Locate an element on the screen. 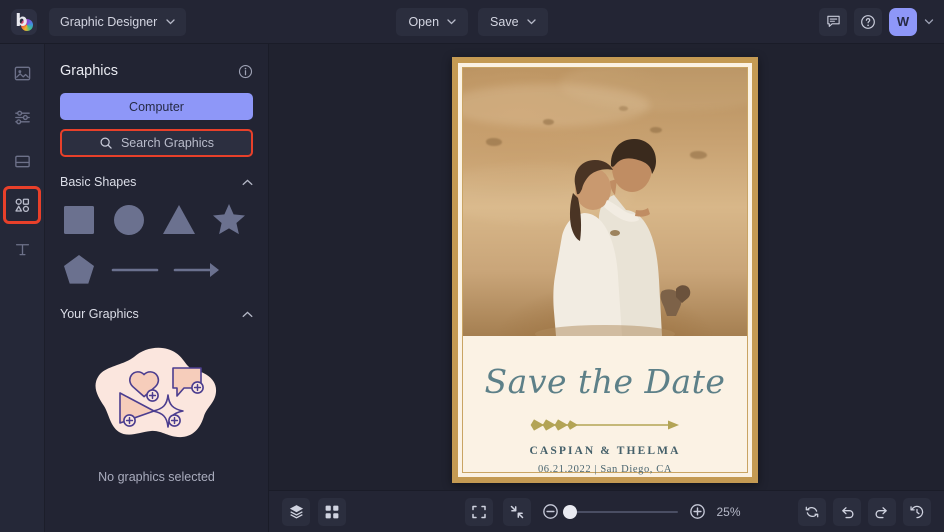  sliders-icon is located at coordinates (22, 117).